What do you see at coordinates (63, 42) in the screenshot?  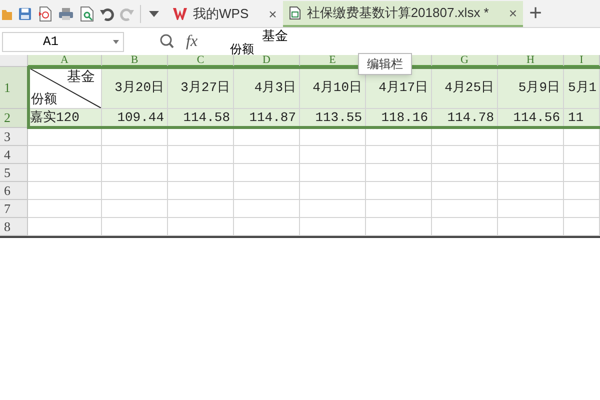 I see `name-box: A1` at bounding box center [63, 42].